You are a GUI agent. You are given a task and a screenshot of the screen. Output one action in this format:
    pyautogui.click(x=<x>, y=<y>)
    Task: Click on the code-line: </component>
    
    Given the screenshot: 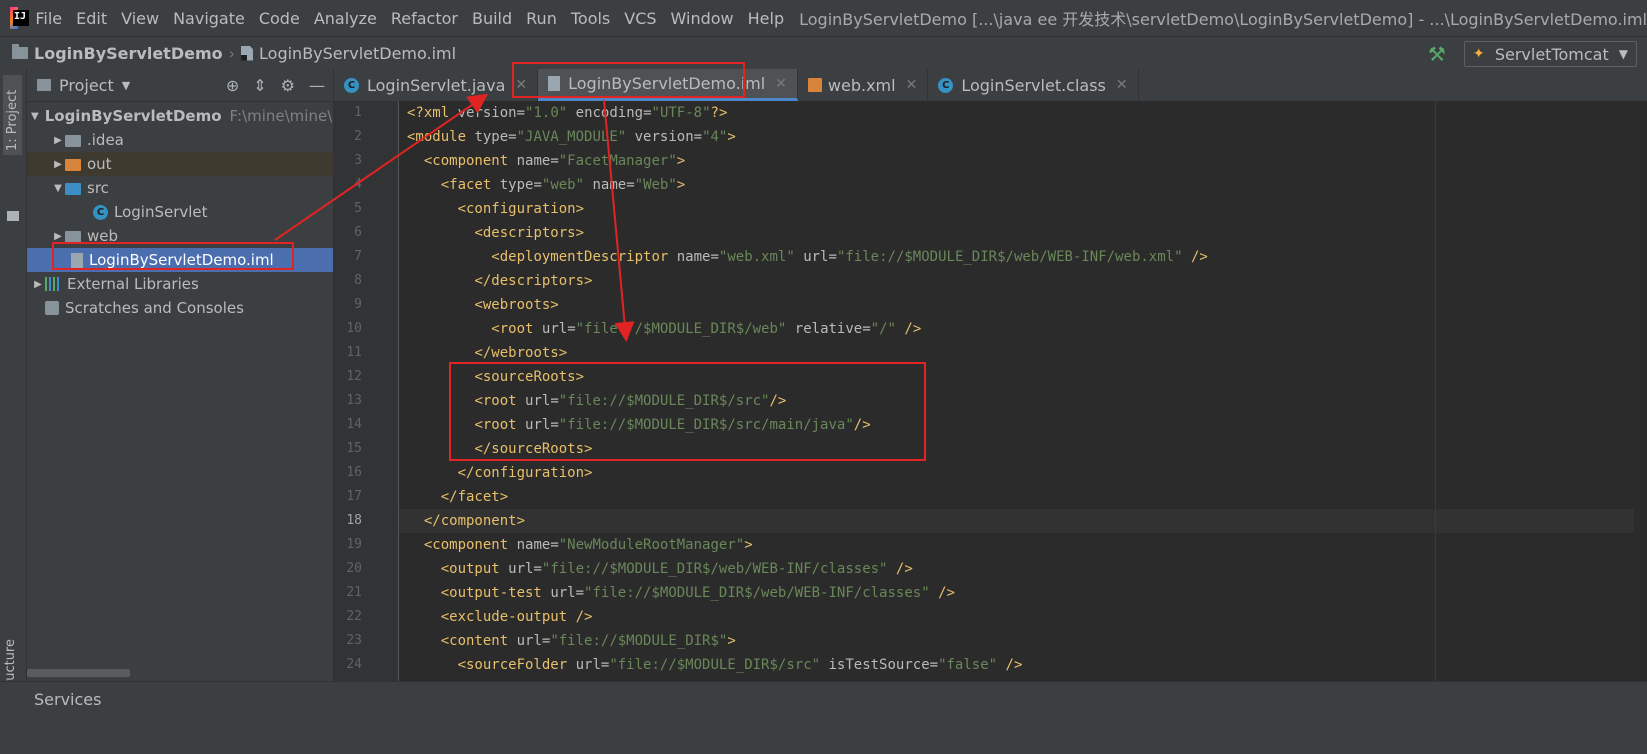 What is the action you would take?
    pyautogui.click(x=1023, y=521)
    